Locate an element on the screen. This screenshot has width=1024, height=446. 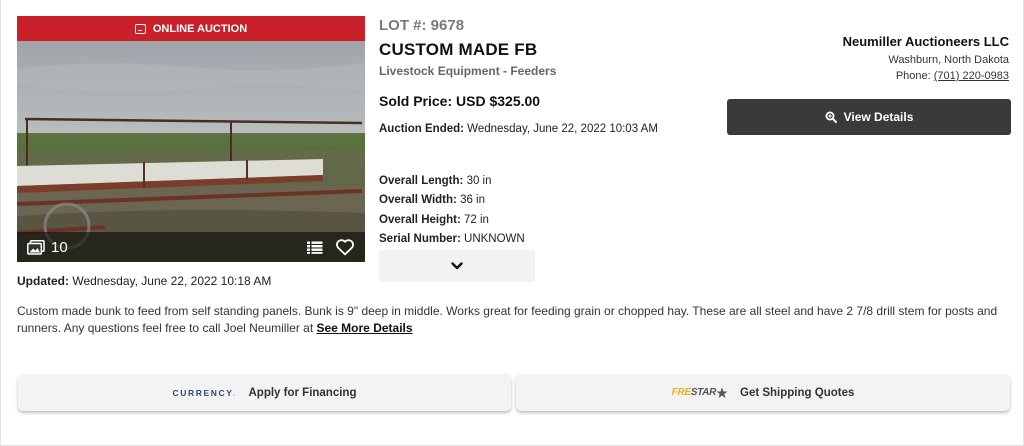
chevron-down-icon is located at coordinates (457, 266).